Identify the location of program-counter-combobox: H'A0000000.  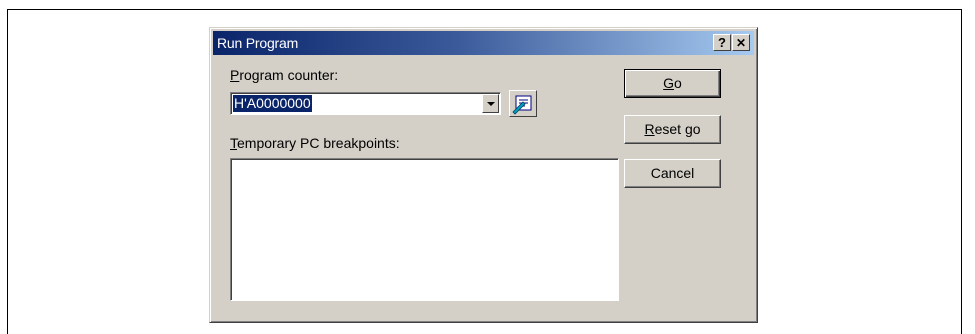
(365, 103).